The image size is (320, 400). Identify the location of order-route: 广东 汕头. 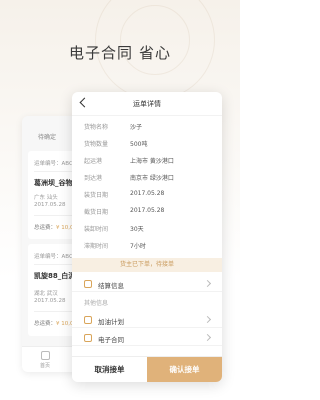
(46, 198).